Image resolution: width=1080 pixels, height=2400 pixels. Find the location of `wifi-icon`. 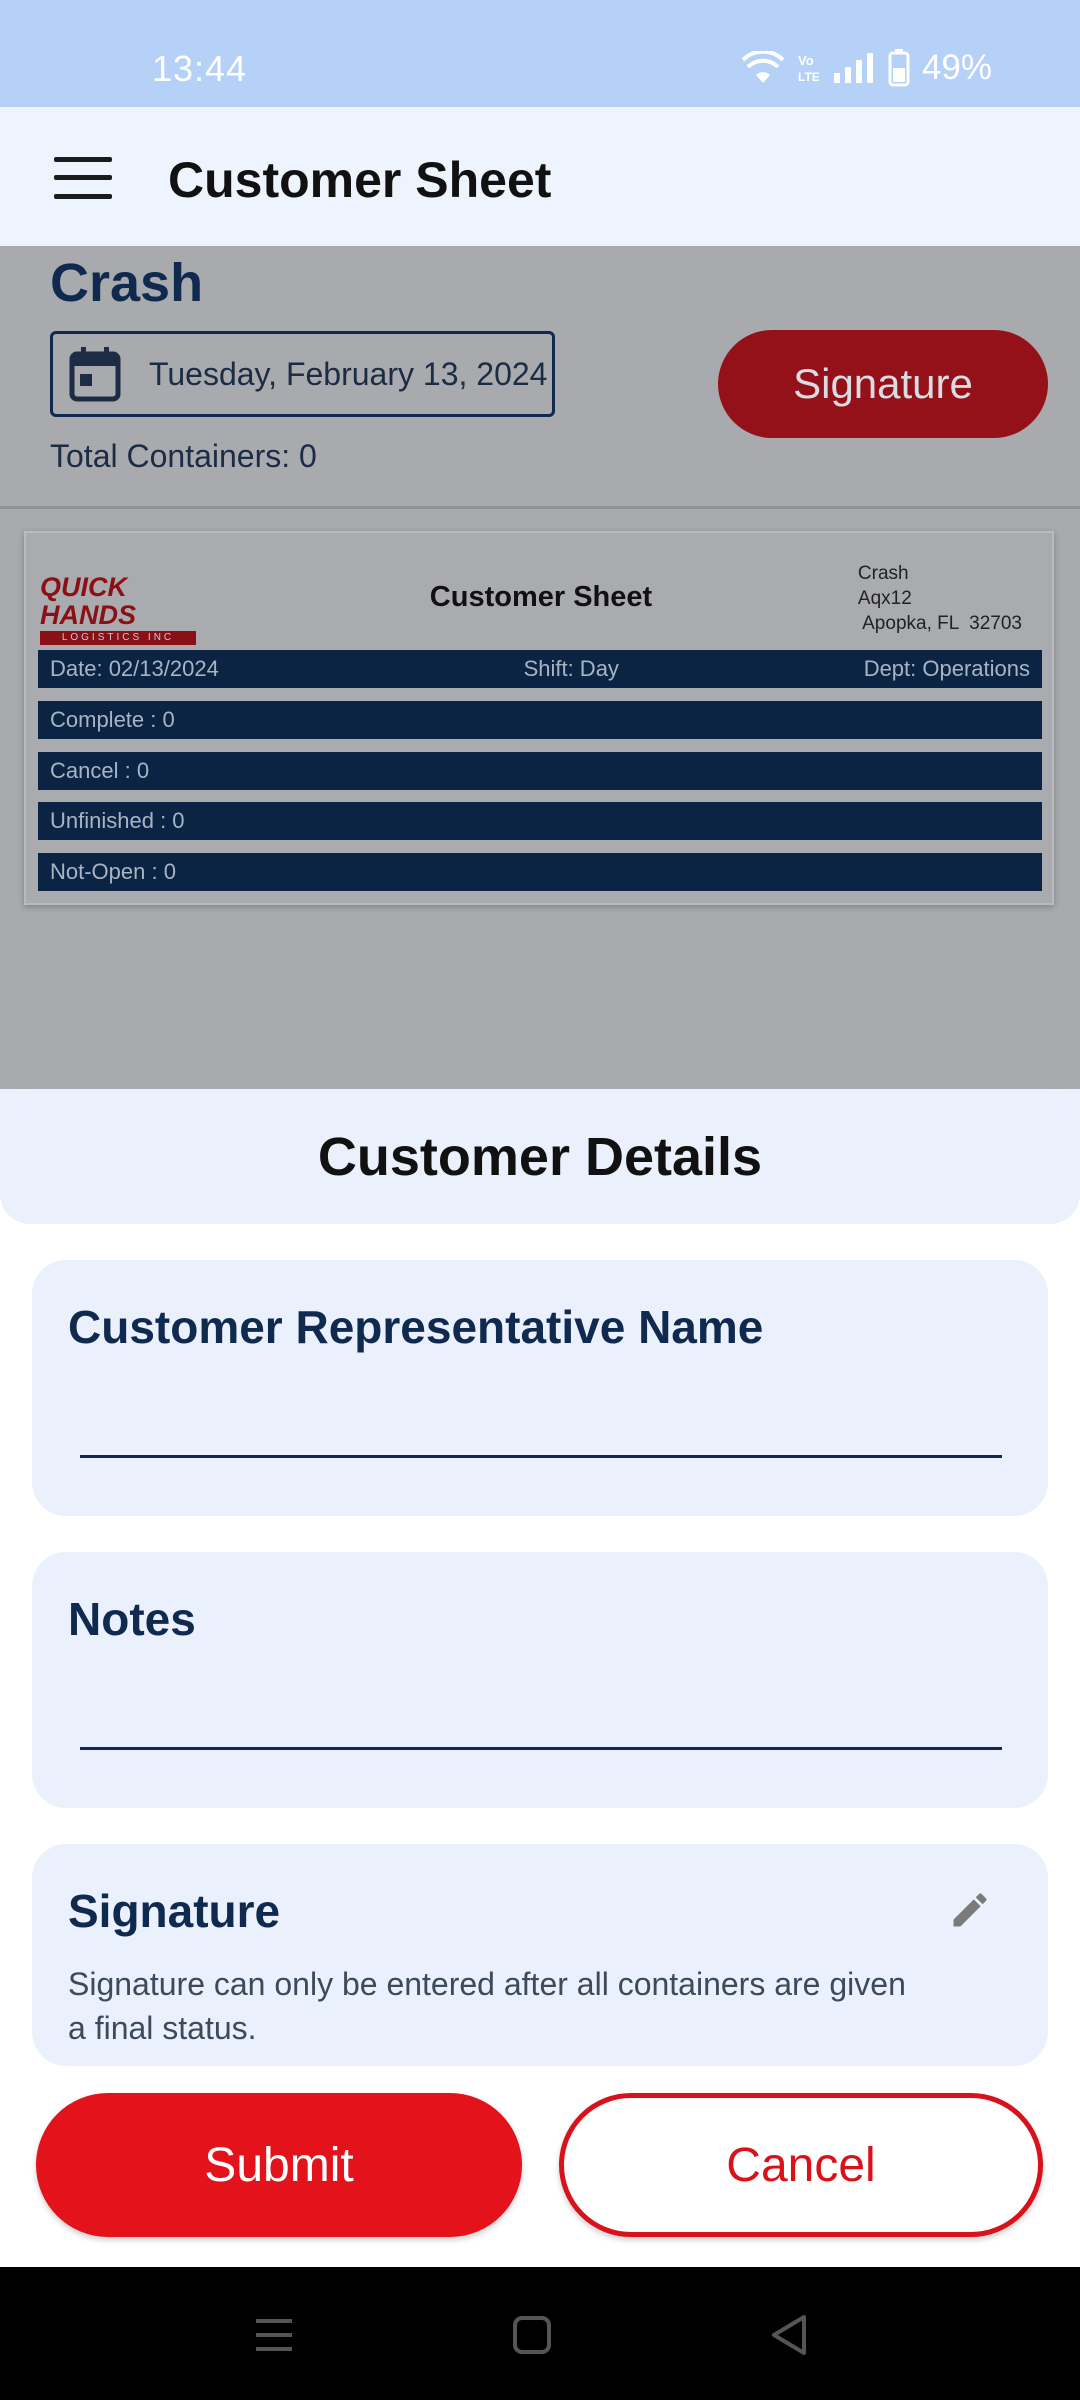

wifi-icon is located at coordinates (762, 67).